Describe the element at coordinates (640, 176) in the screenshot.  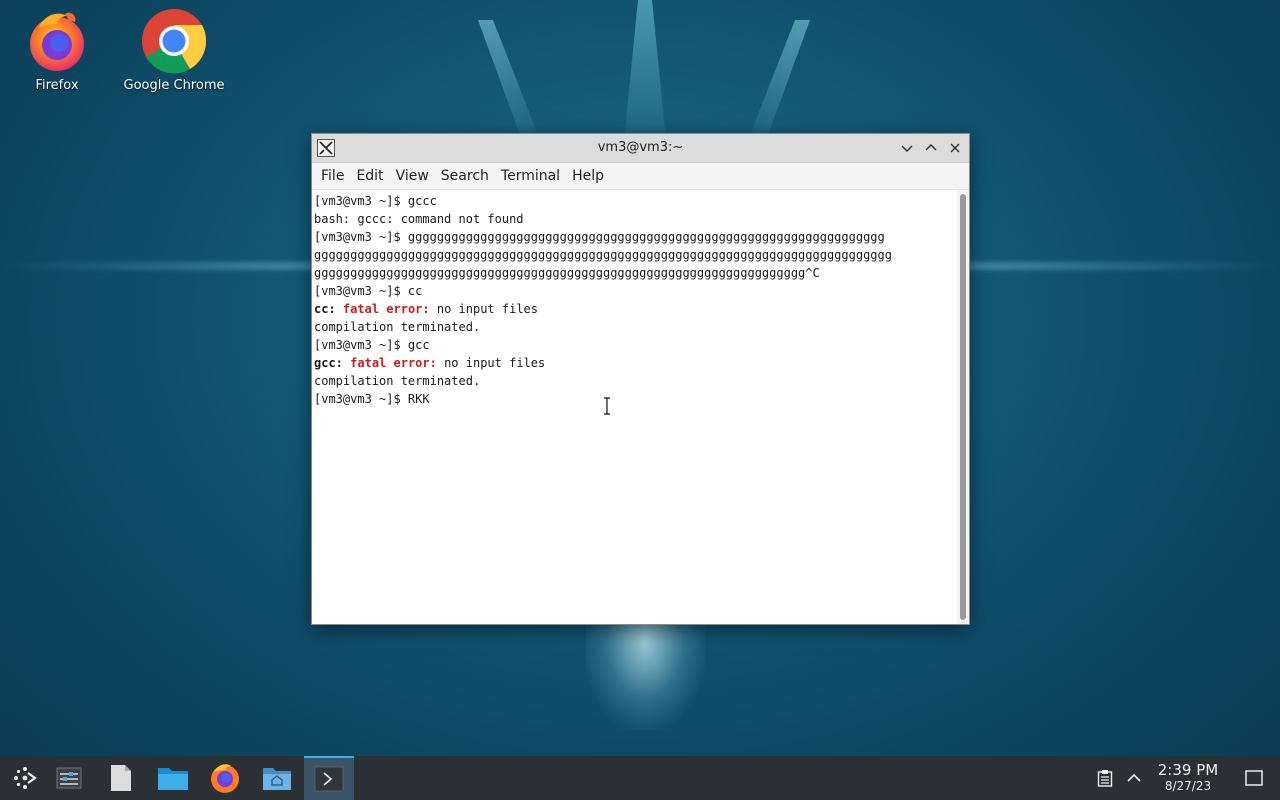
I see `menu-bar: File Edit View Search Terminal Help` at that location.